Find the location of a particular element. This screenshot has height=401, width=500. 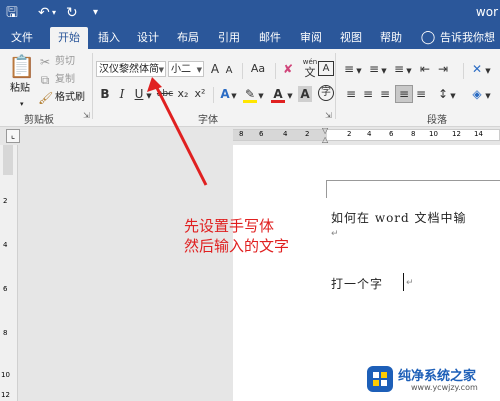

logo-name: 纯净系统之家 is located at coordinates (437, 376).